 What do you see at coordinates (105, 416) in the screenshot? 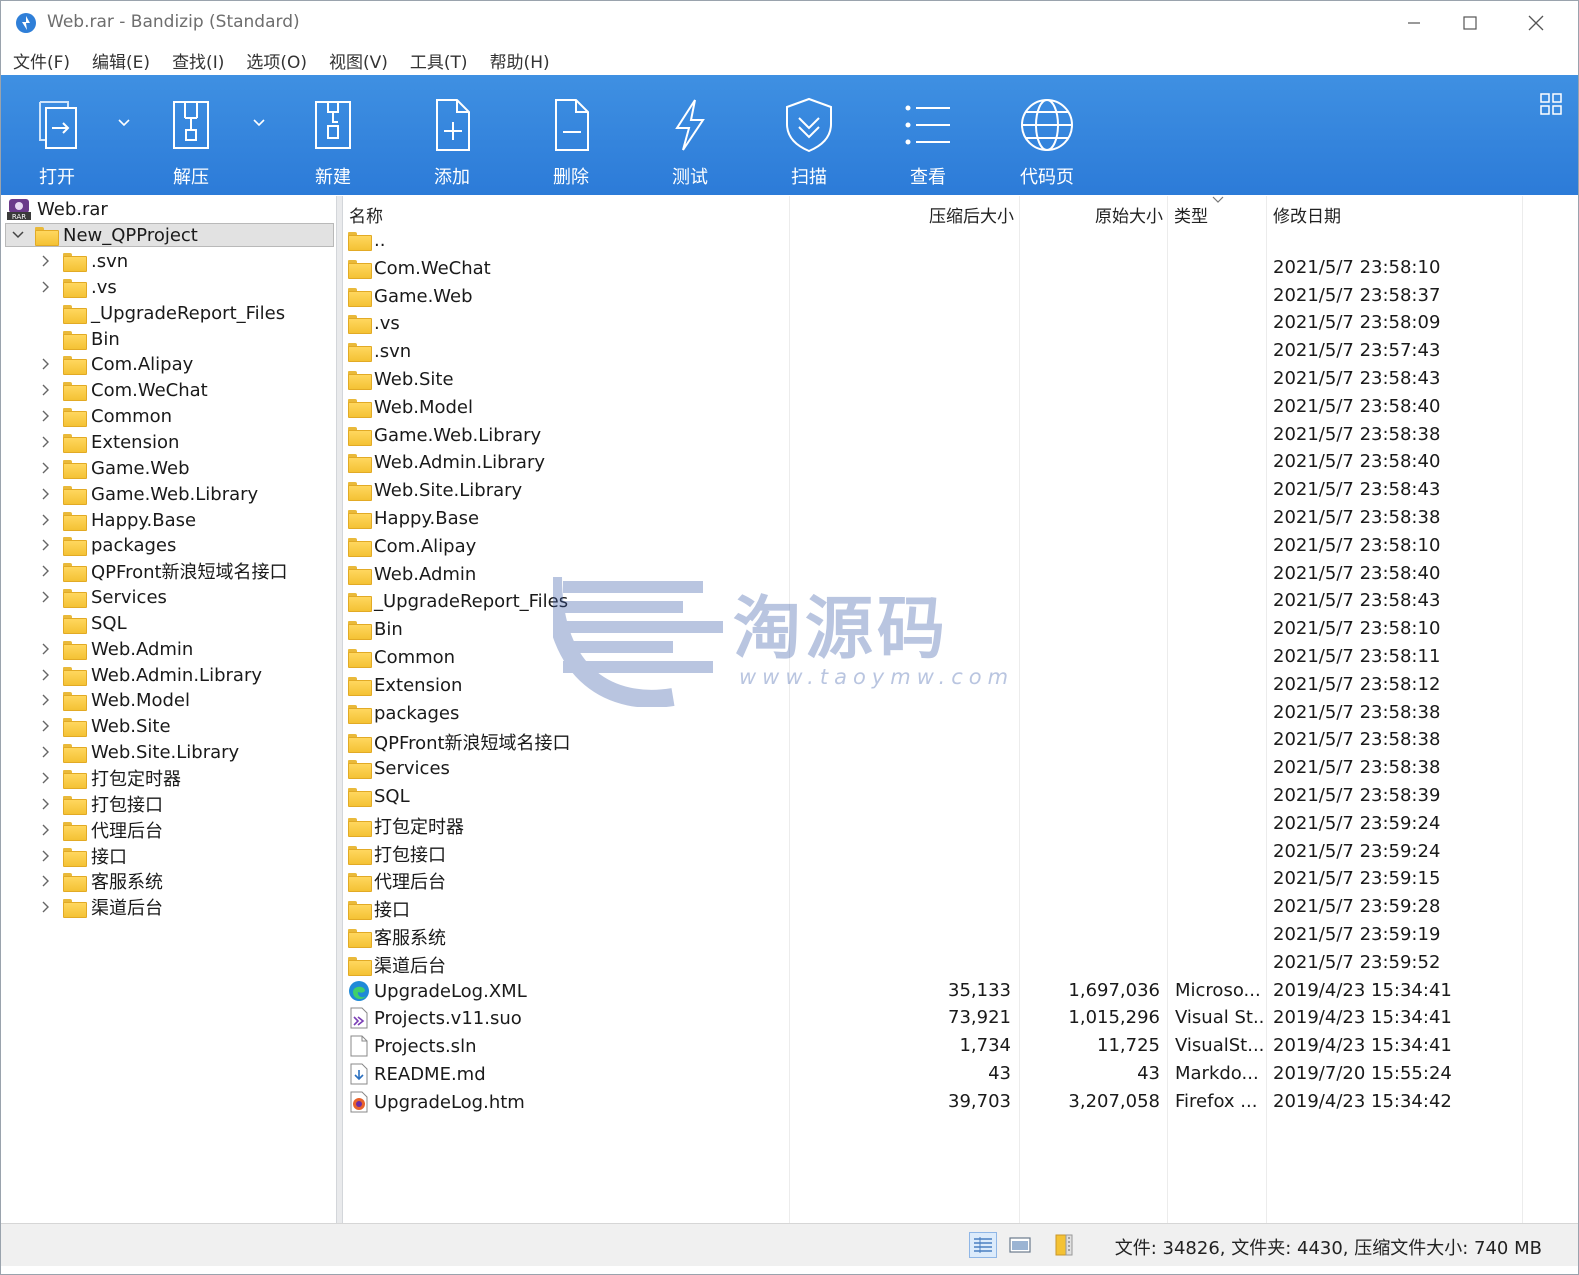
I see `tree-item: Common` at bounding box center [105, 416].